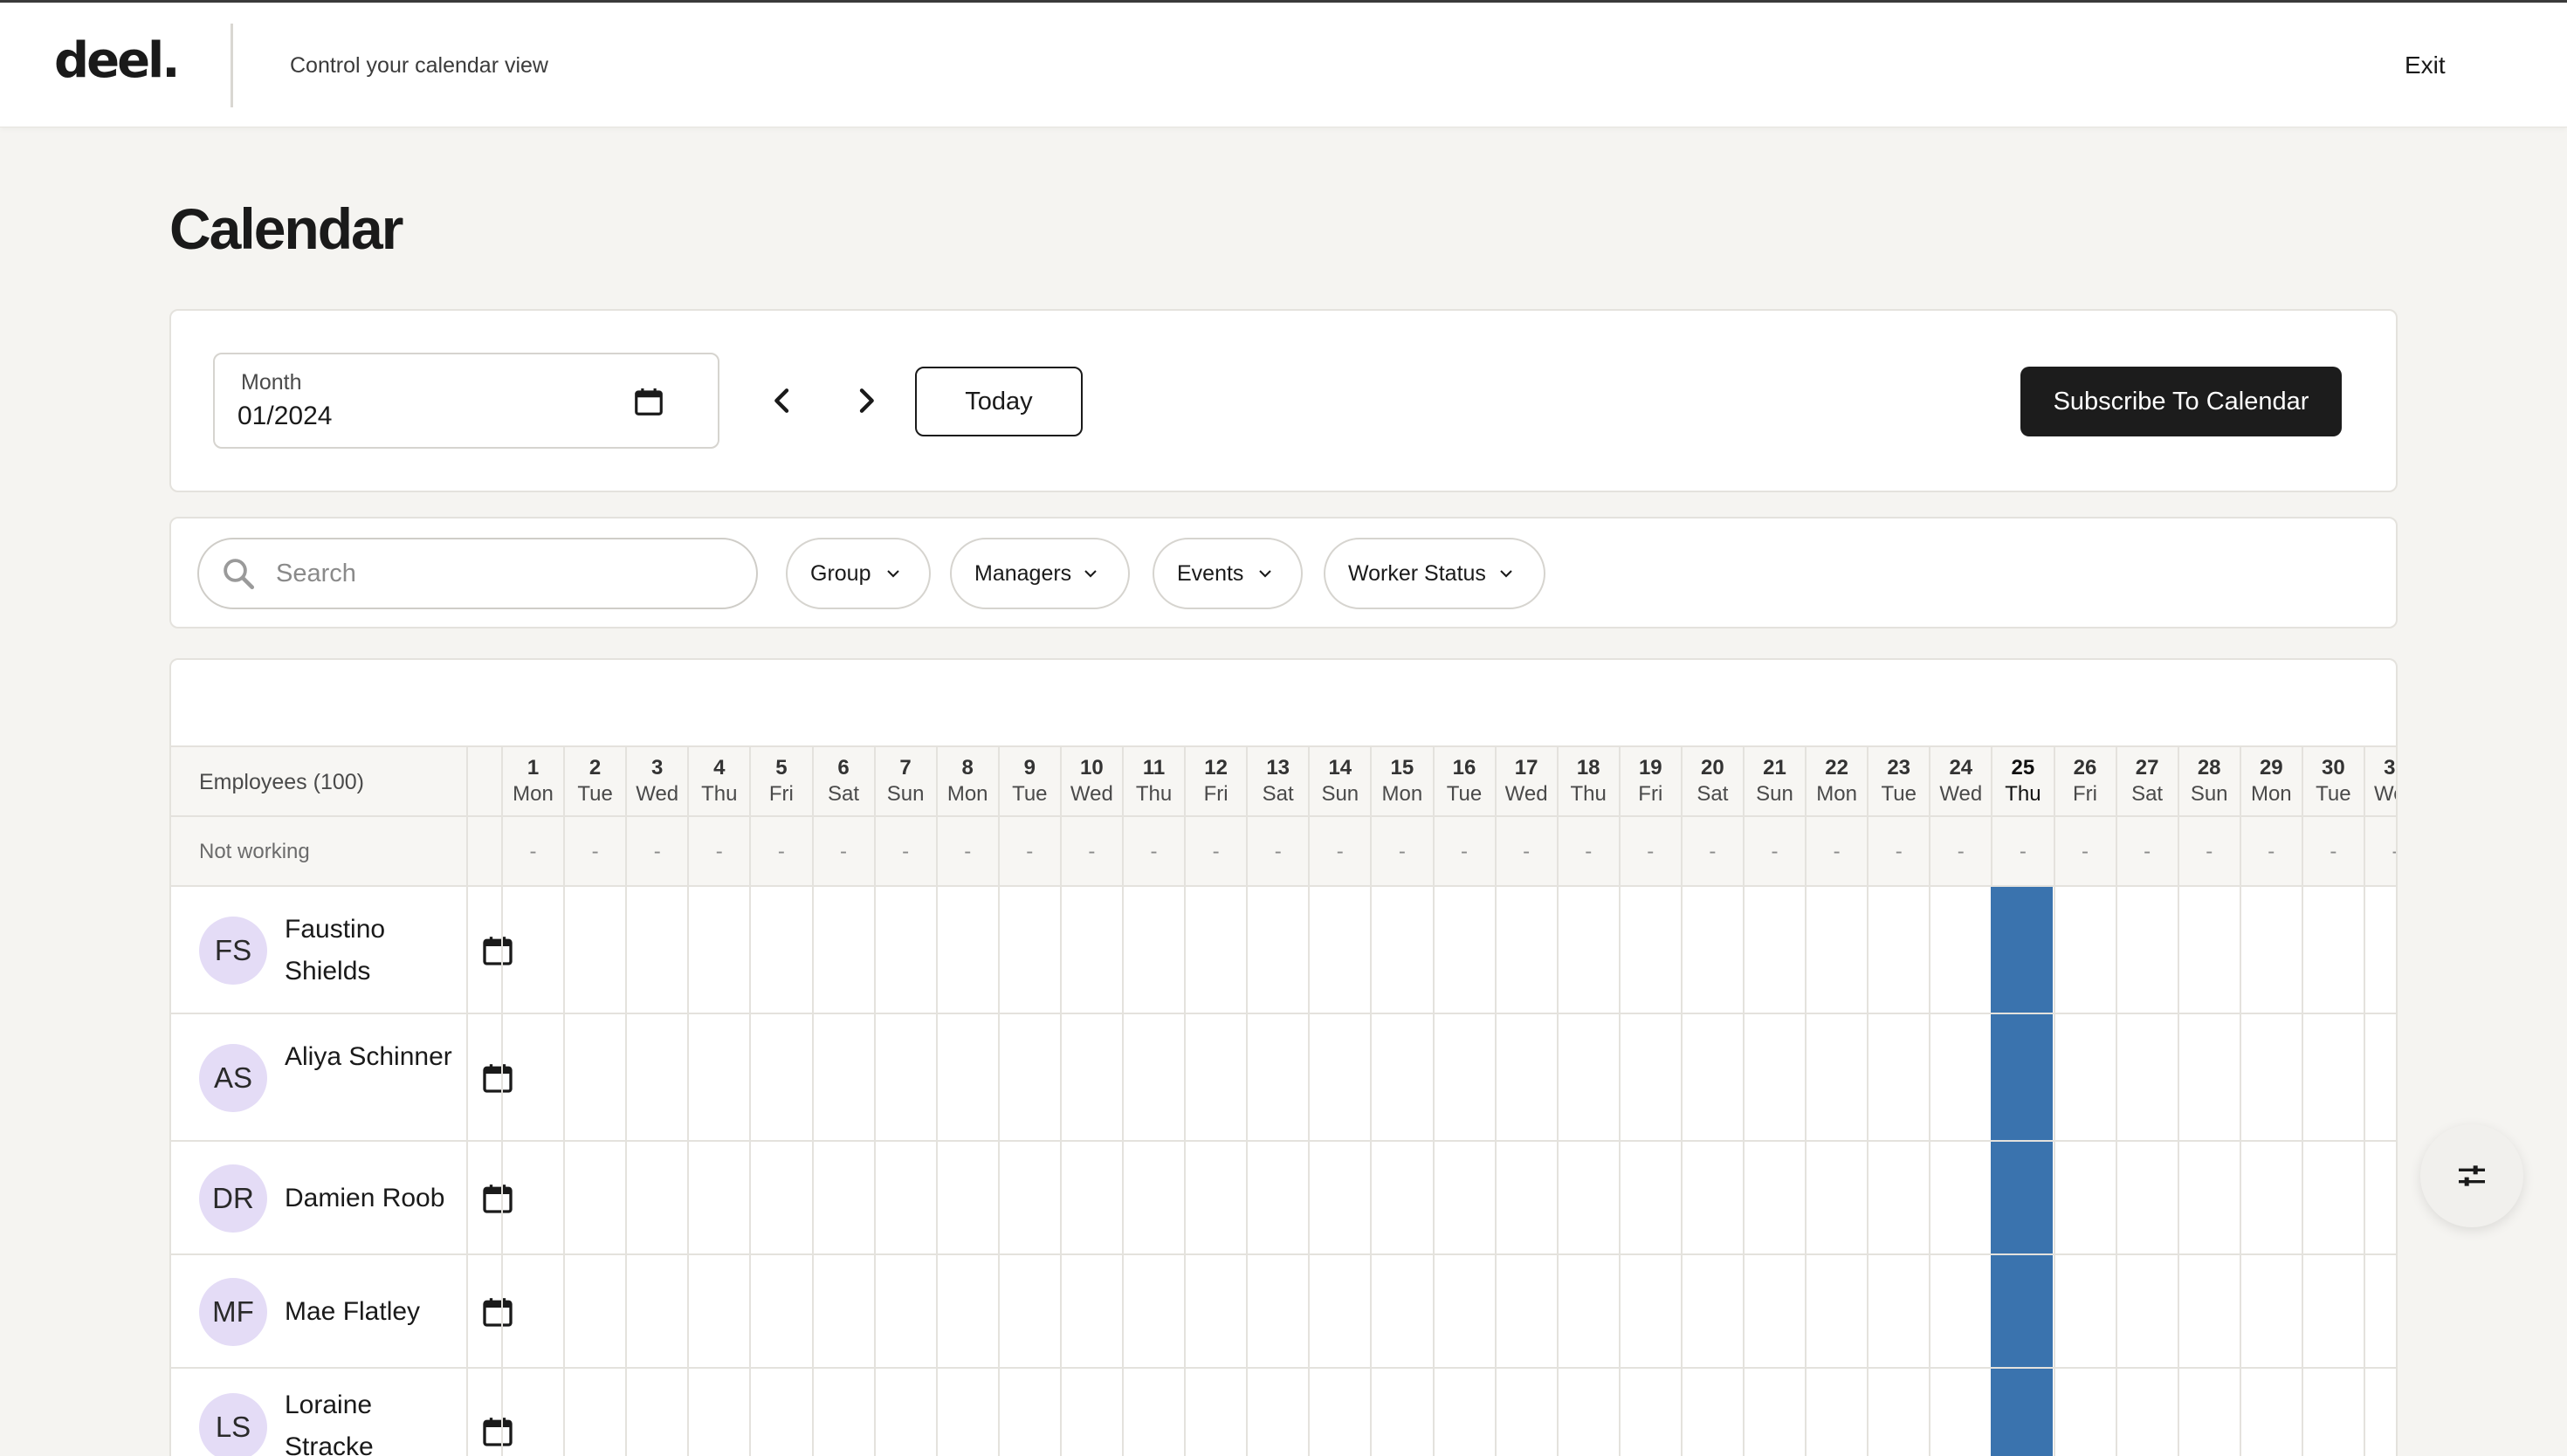  I want to click on month-picker-field: Month 01/2024, so click(466, 401).